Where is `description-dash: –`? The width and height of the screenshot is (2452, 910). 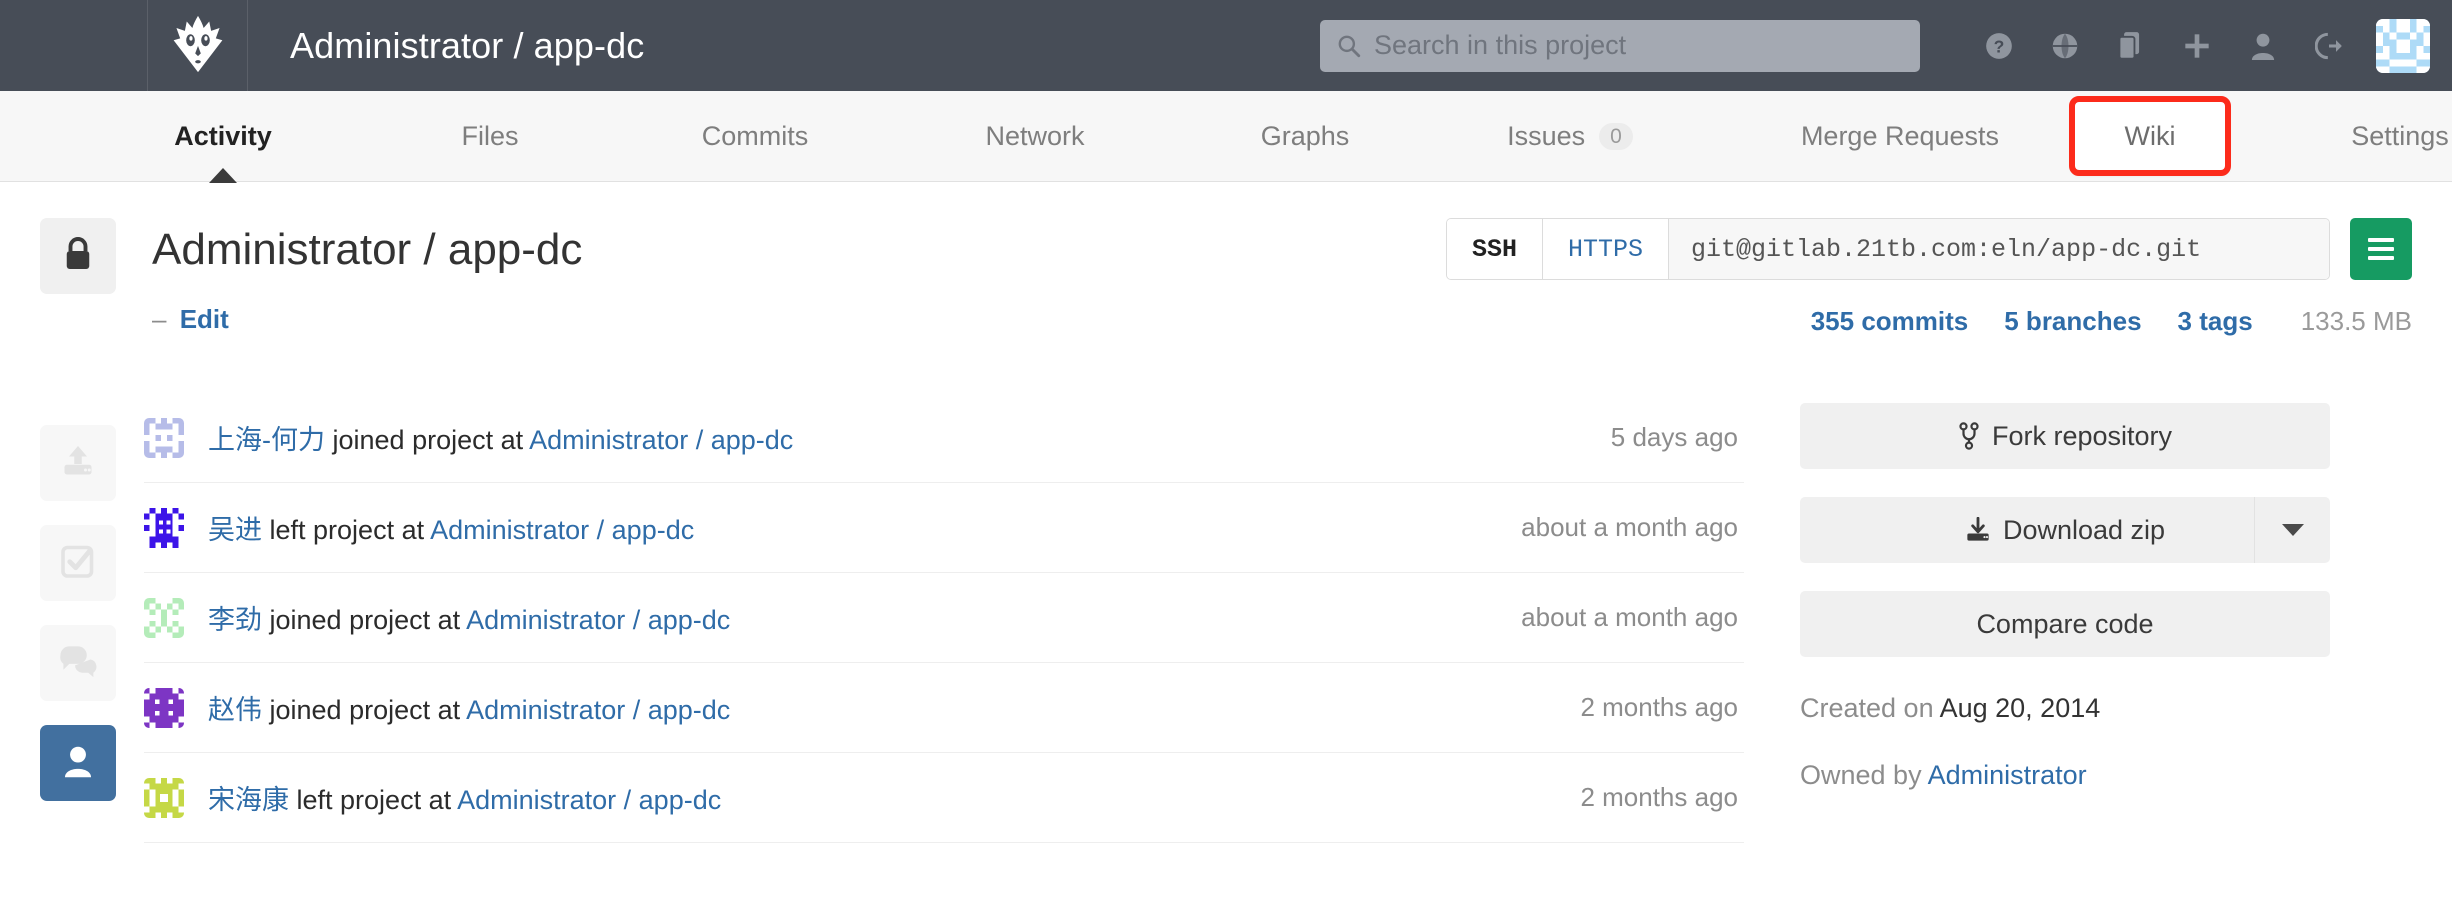 description-dash: – is located at coordinates (159, 319).